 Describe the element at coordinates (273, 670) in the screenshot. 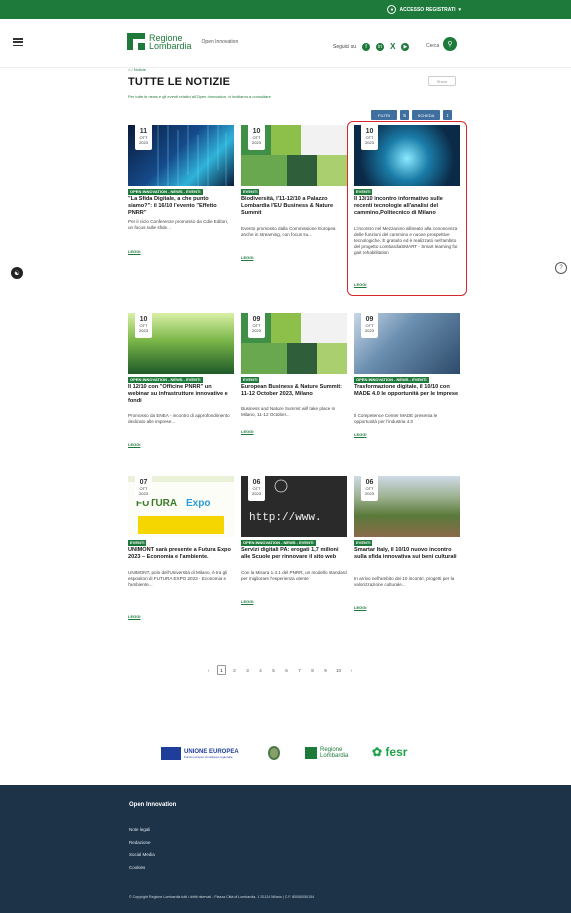

I see `page-link: 5` at that location.